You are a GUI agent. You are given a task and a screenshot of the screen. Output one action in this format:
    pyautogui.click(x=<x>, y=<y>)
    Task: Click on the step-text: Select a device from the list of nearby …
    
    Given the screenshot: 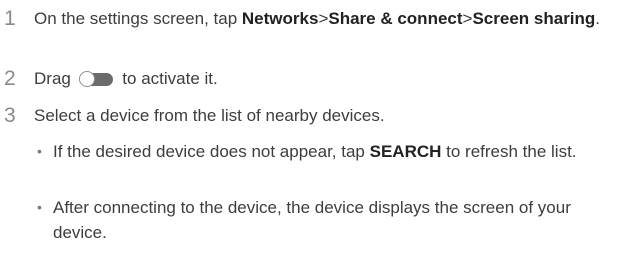 What is the action you would take?
    pyautogui.click(x=209, y=115)
    